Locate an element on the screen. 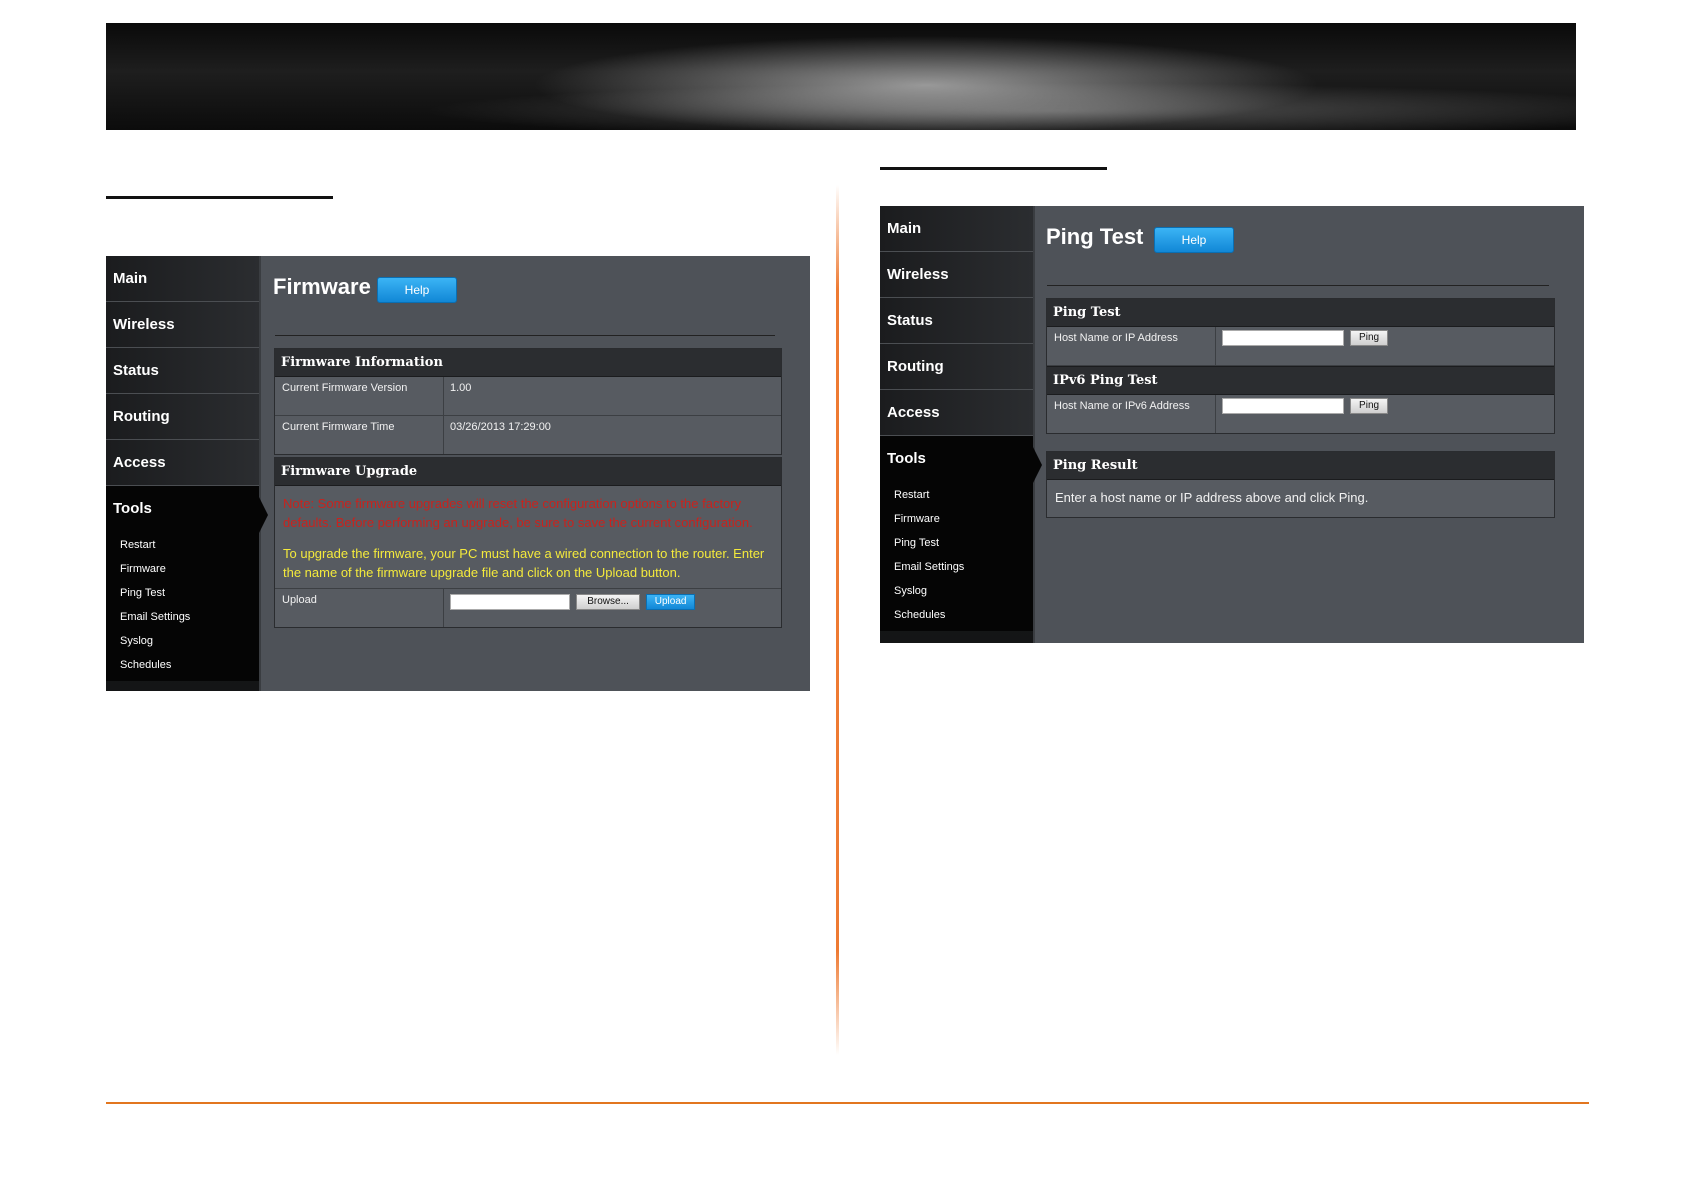 The width and height of the screenshot is (1684, 1190). row-label: Current Firmware Version is located at coordinates (359, 396).